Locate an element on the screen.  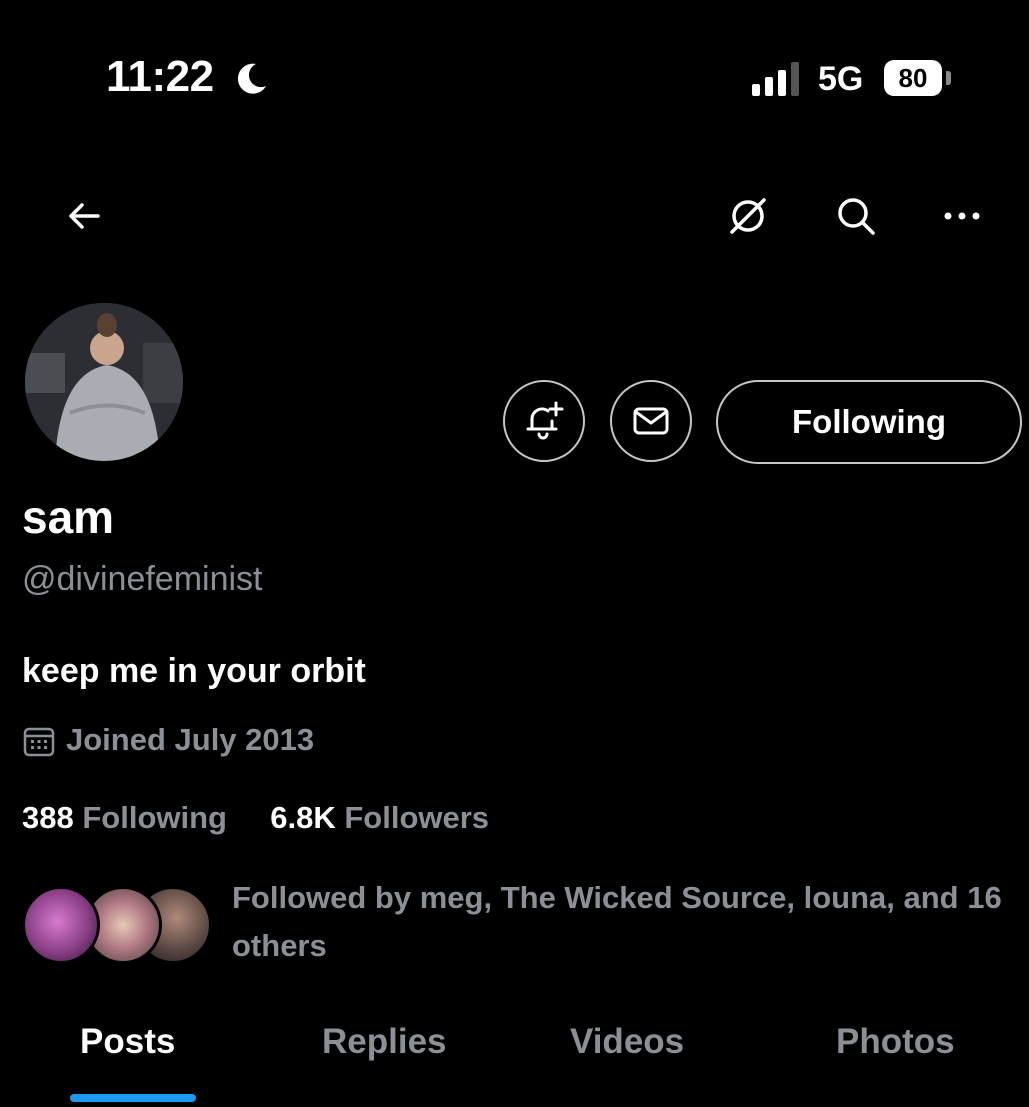
followers-stat: 6.8K Followers is located at coordinates (379, 817).